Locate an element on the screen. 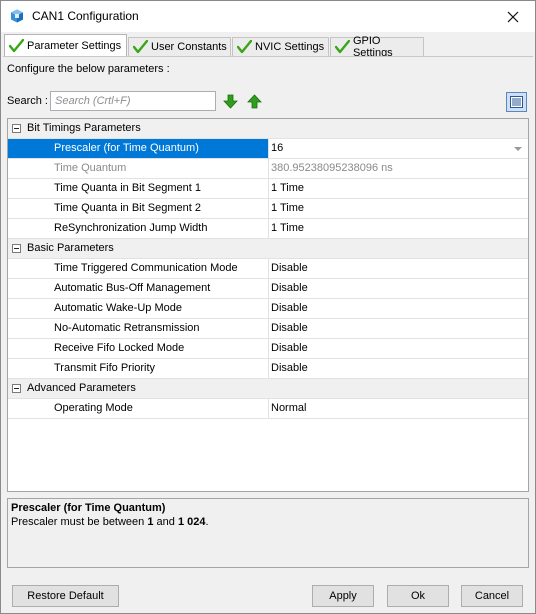 Image resolution: width=536 pixels, height=614 pixels. tab-label: User Constants is located at coordinates (189, 47).